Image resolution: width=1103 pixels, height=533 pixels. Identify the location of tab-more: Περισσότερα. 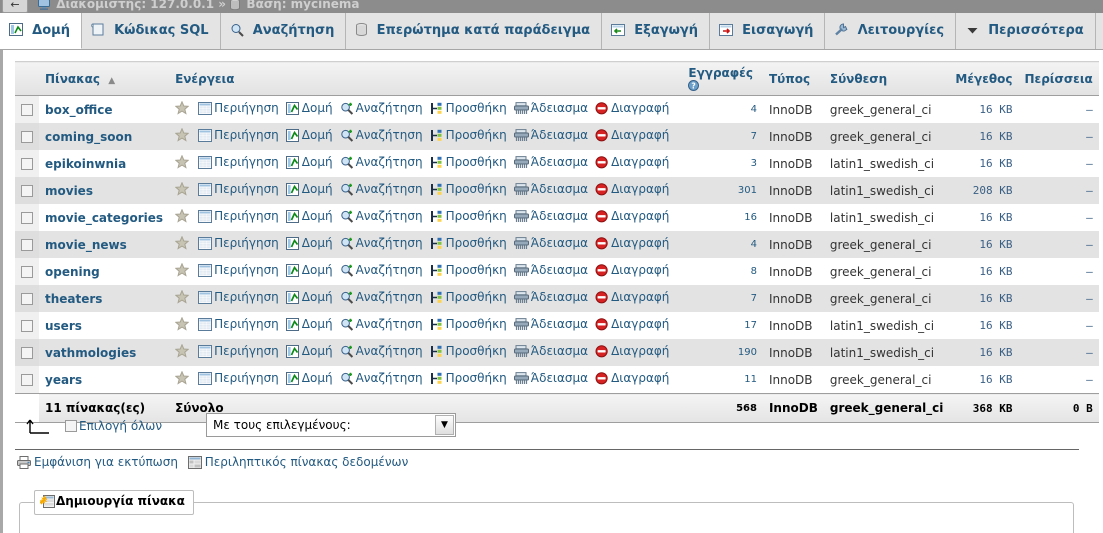
(1026, 31).